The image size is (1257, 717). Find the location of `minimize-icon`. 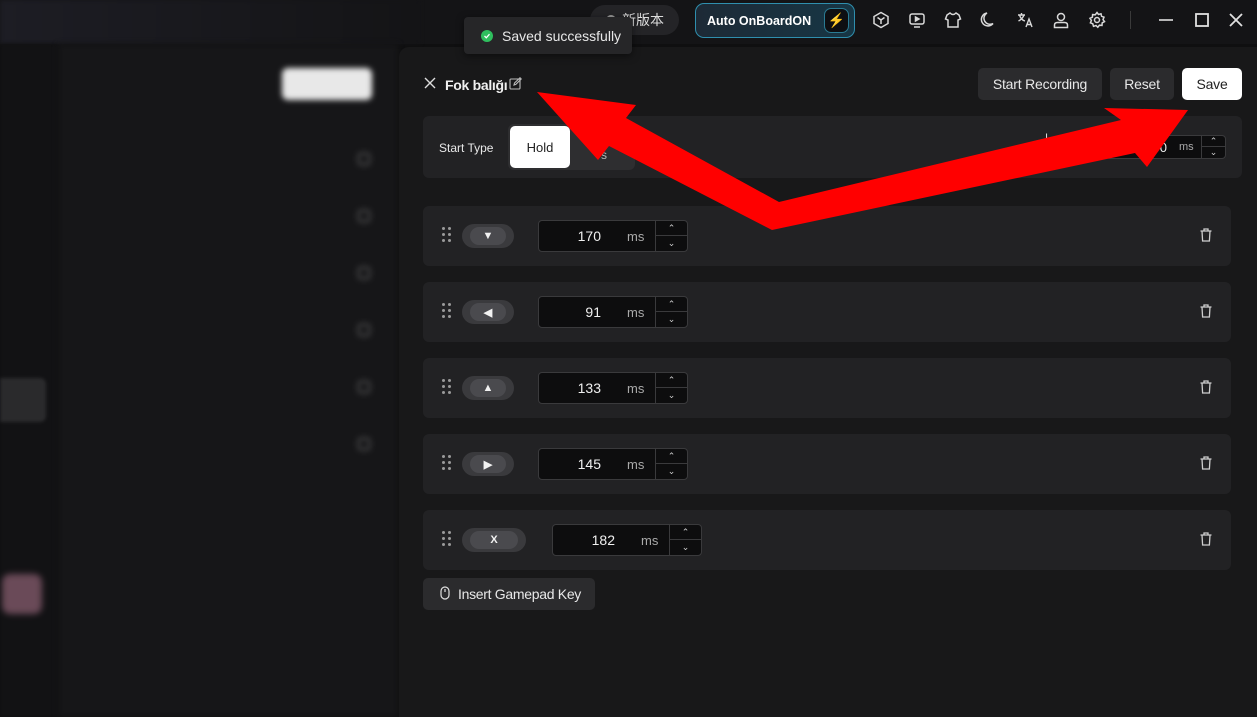

minimize-icon is located at coordinates (1166, 20).